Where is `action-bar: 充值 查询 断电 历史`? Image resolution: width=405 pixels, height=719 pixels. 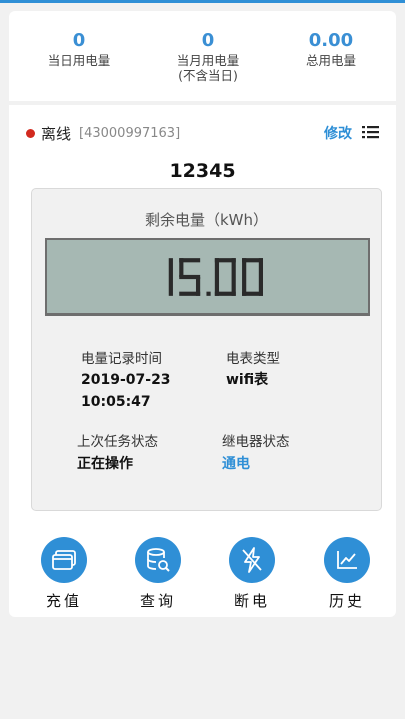
action-bar: 充值 查询 断电 历史 is located at coordinates (202, 577).